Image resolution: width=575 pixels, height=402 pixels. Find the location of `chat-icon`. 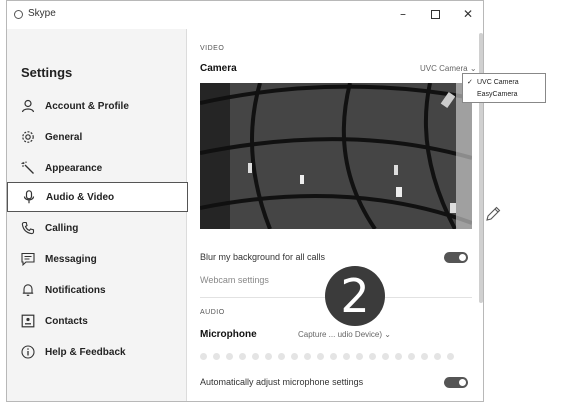

chat-icon is located at coordinates (28, 259).